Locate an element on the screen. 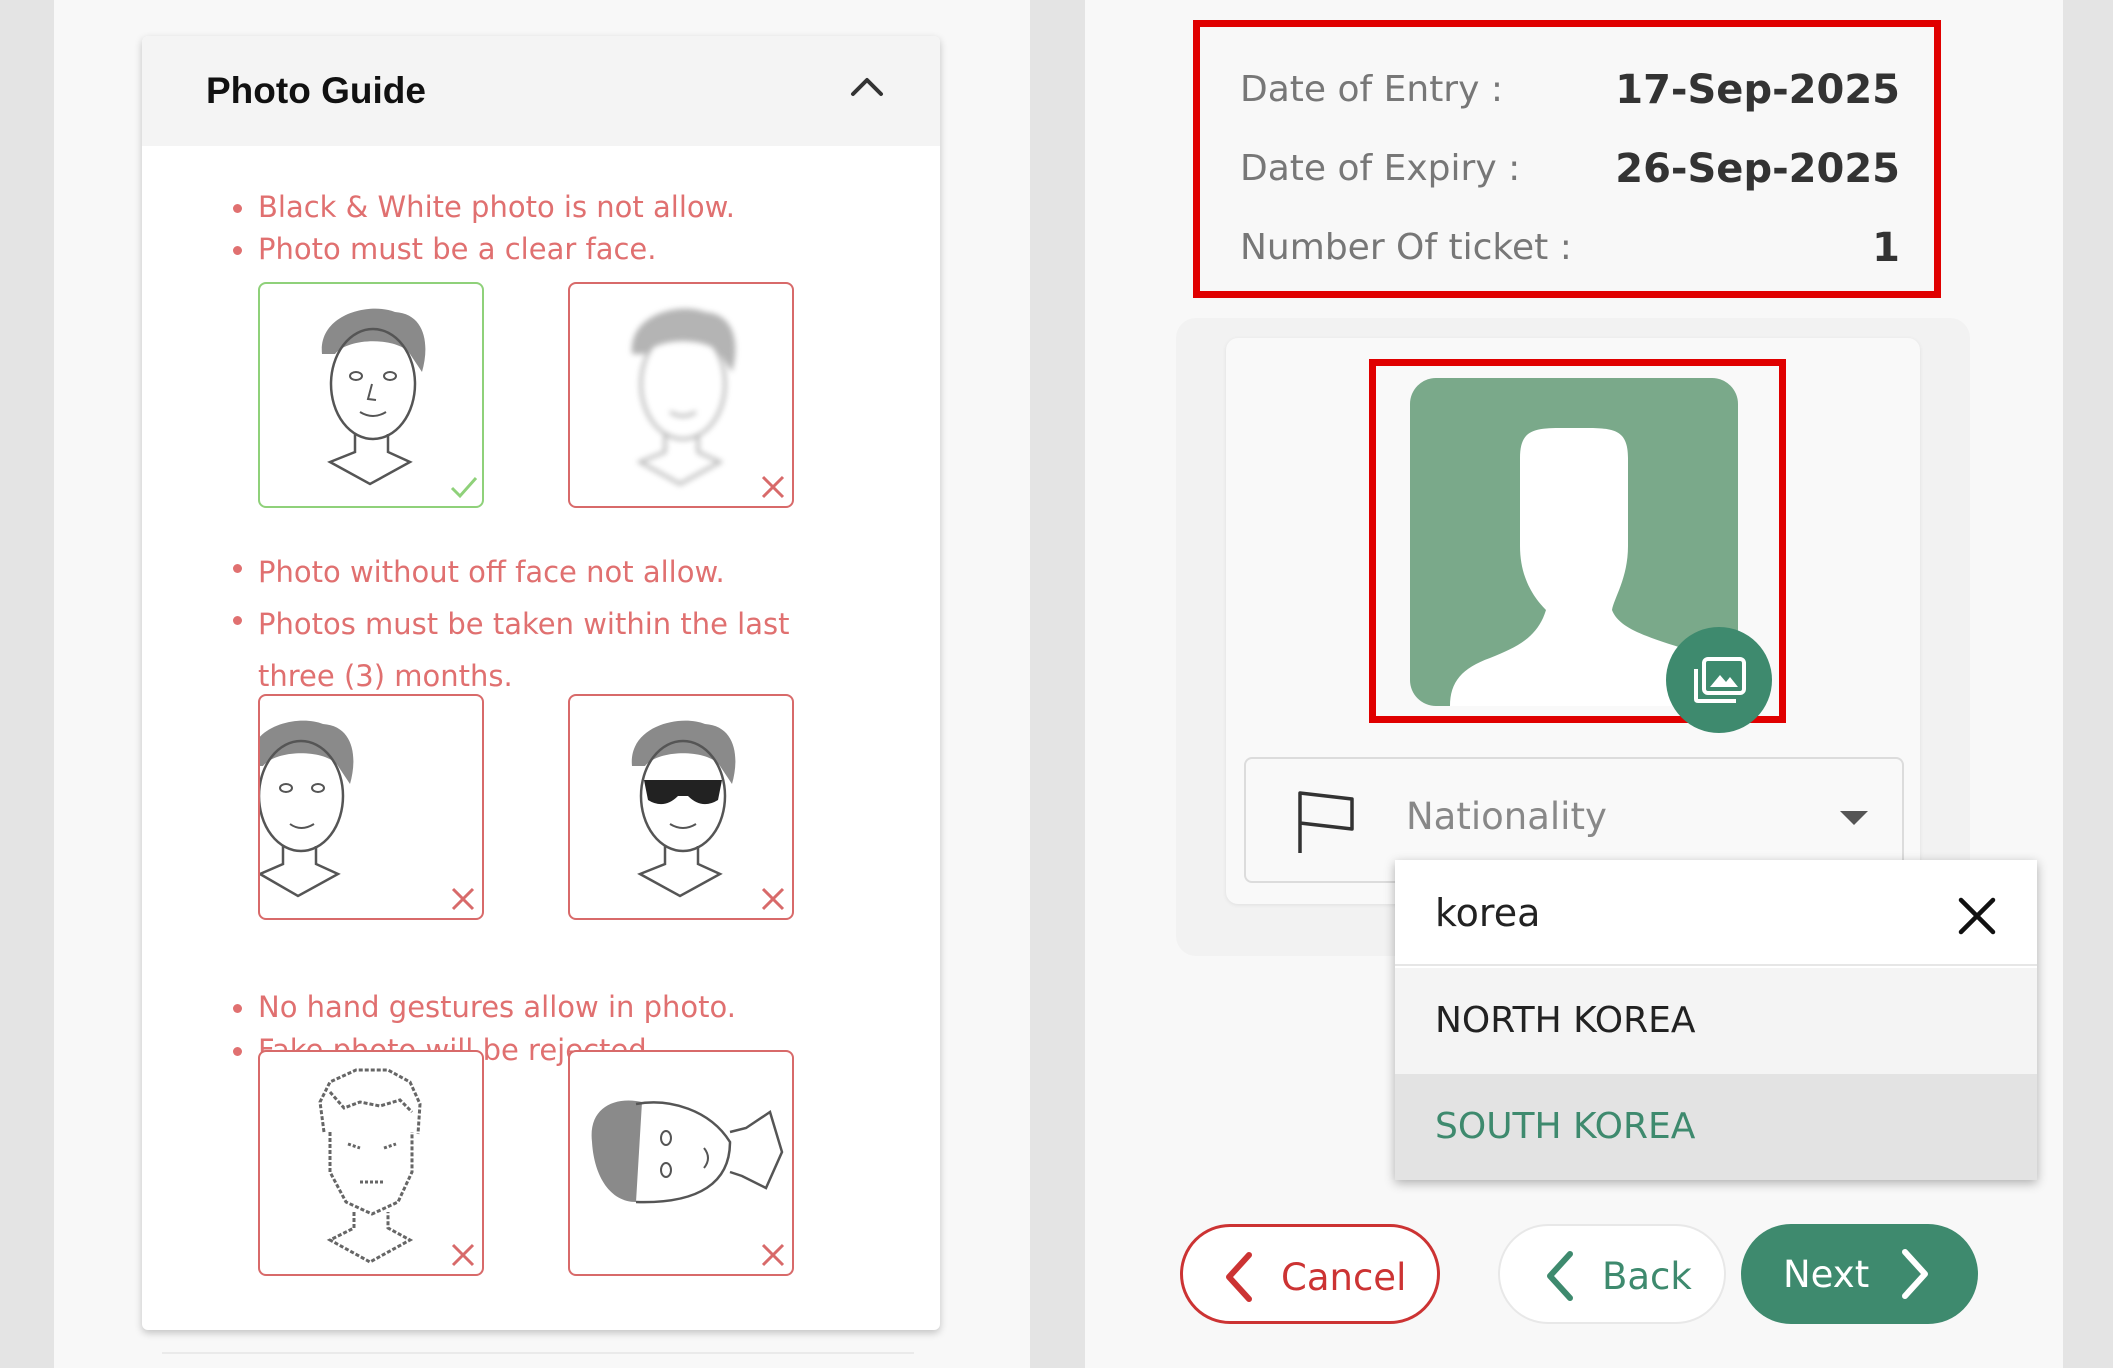 This screenshot has height=1368, width=2113. entry-date-value: 17-Sep-2025 is located at coordinates (1757, 90).